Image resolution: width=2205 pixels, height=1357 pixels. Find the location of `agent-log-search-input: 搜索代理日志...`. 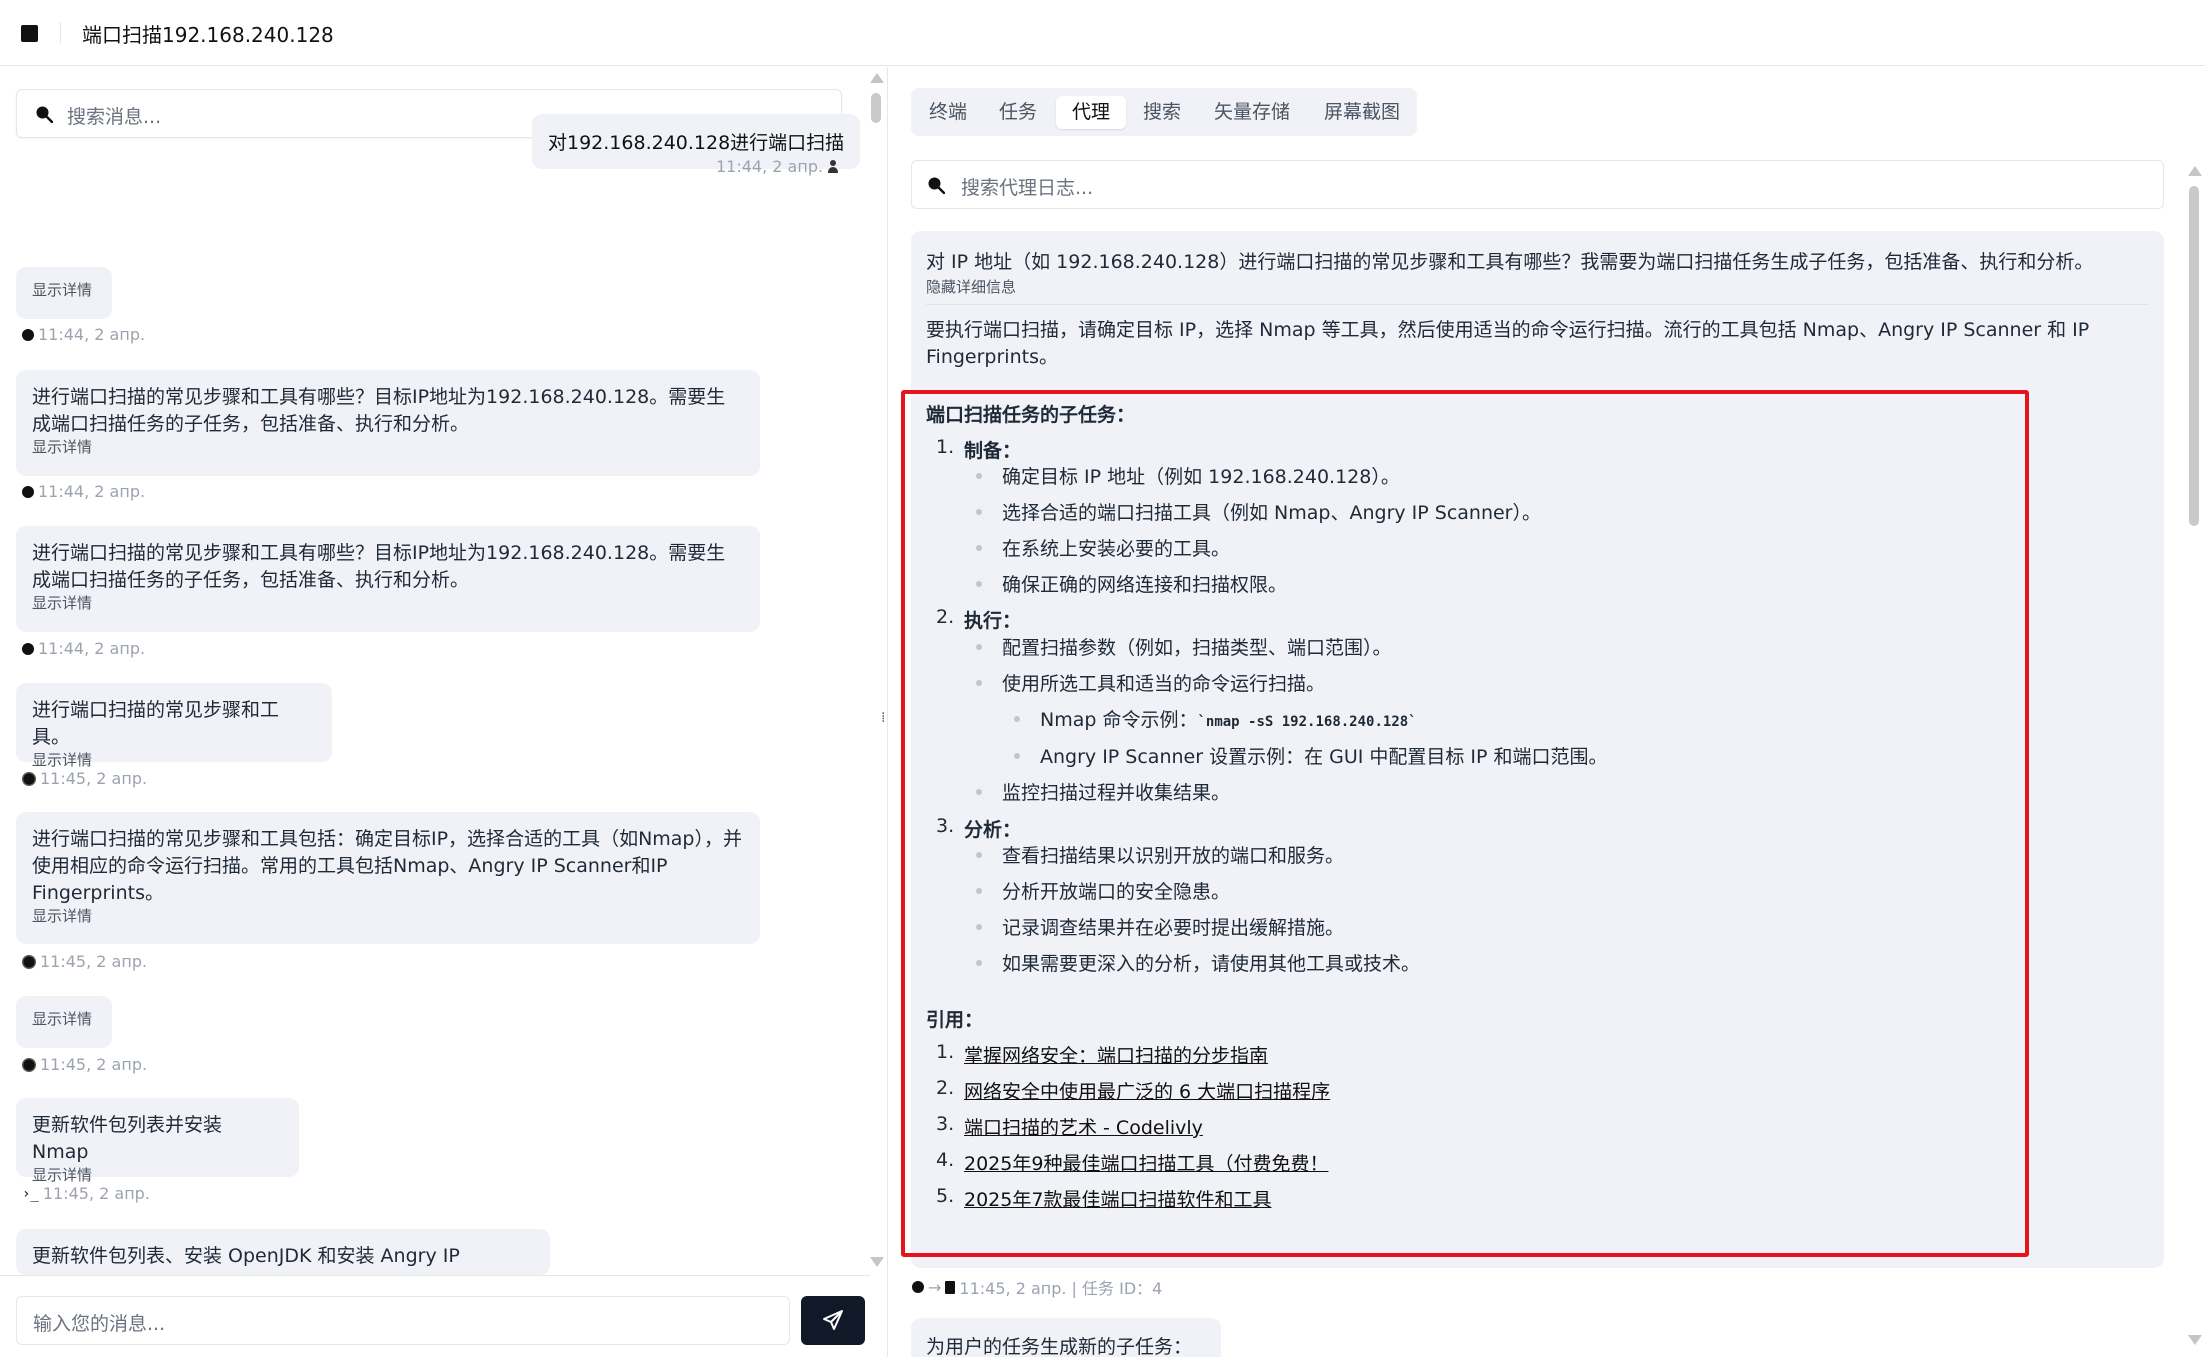

agent-log-search-input: 搜索代理日志... is located at coordinates (1537, 184).